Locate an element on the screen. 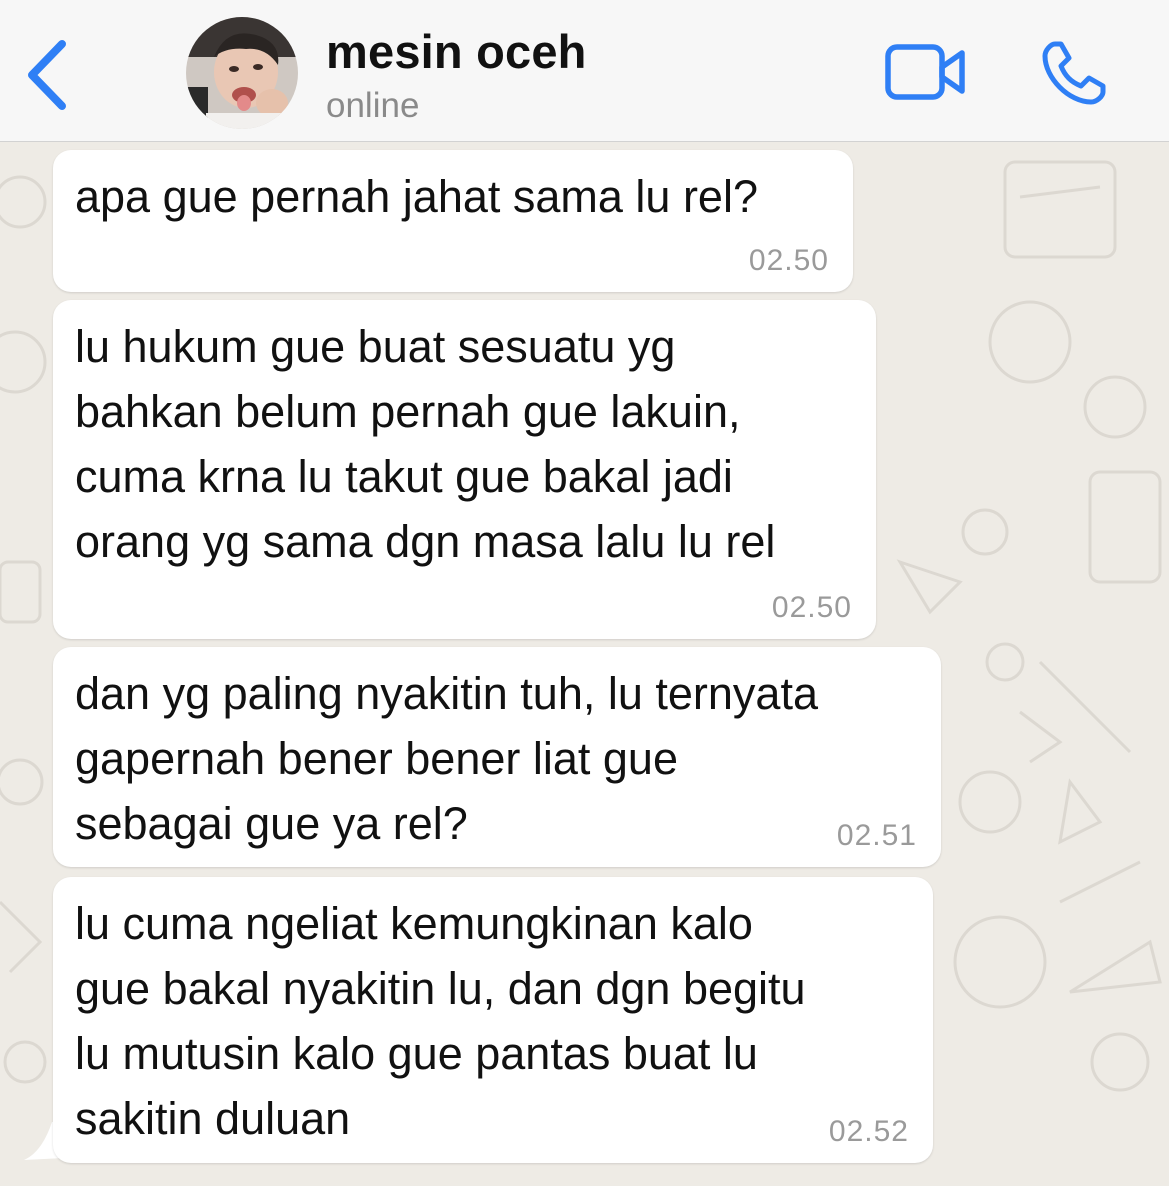 This screenshot has width=1169, height=1186. video-camera-icon is located at coordinates (925, 72).